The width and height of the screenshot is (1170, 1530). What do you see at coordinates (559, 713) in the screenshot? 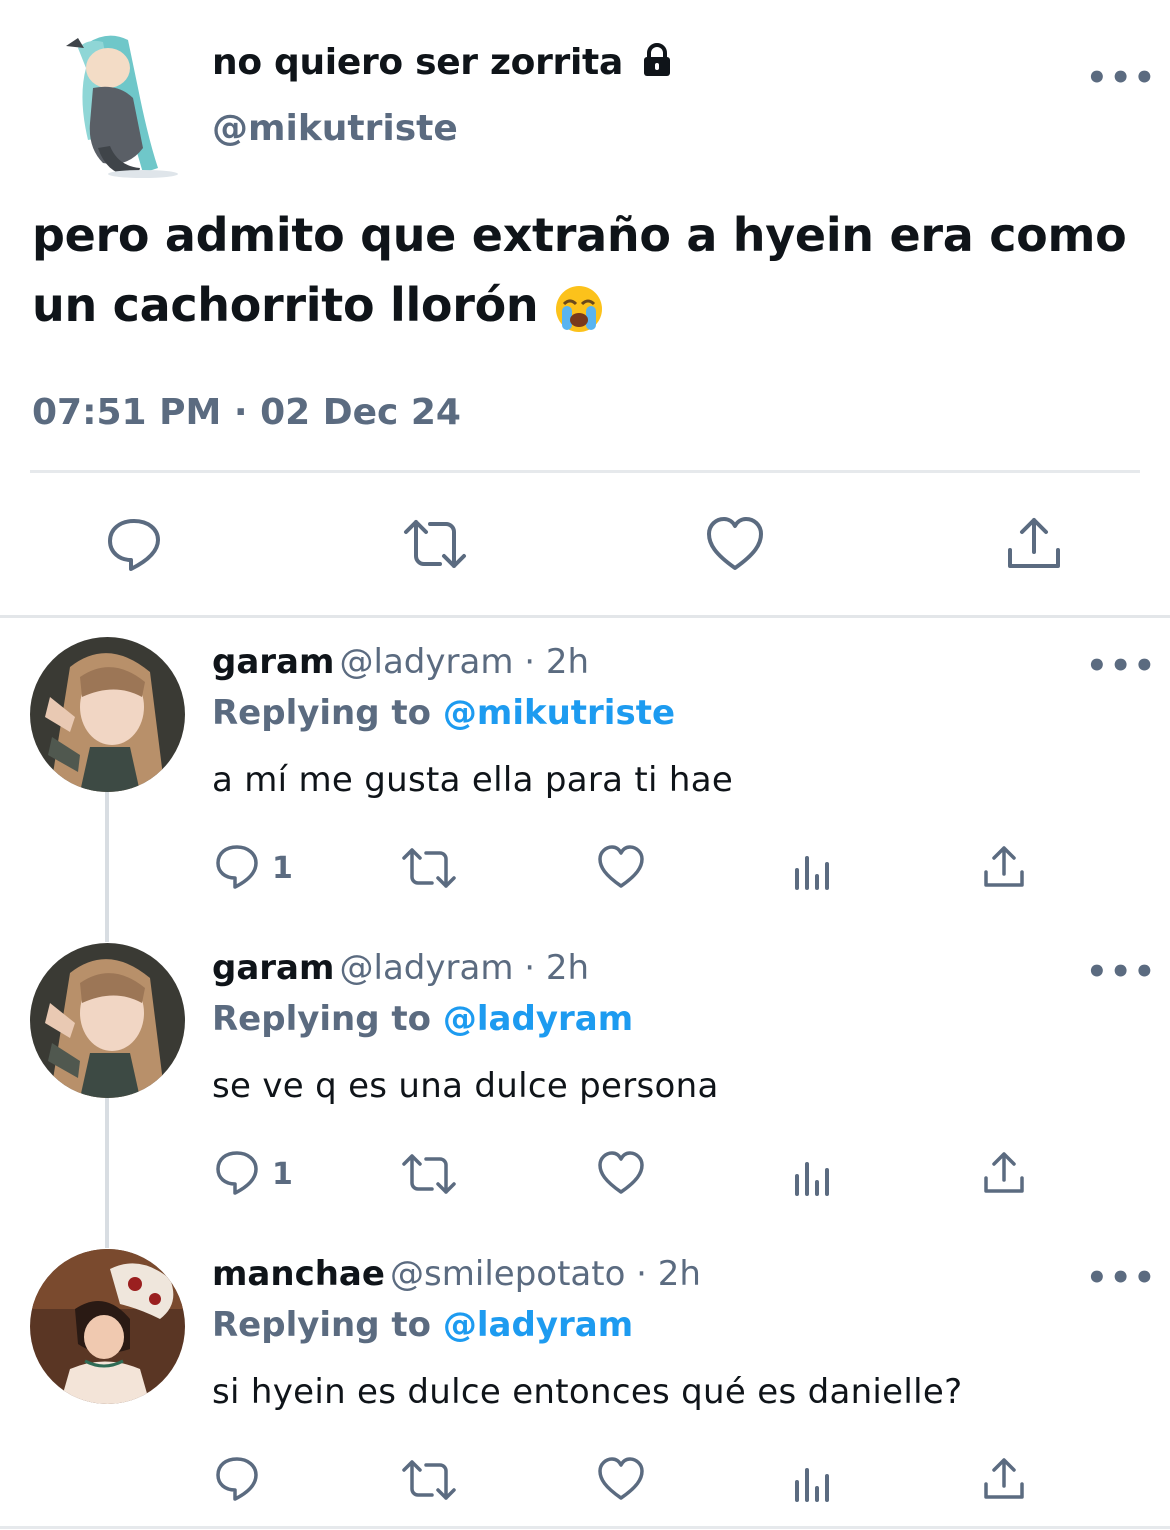
I see `replying-to-link: @mikutriste` at bounding box center [559, 713].